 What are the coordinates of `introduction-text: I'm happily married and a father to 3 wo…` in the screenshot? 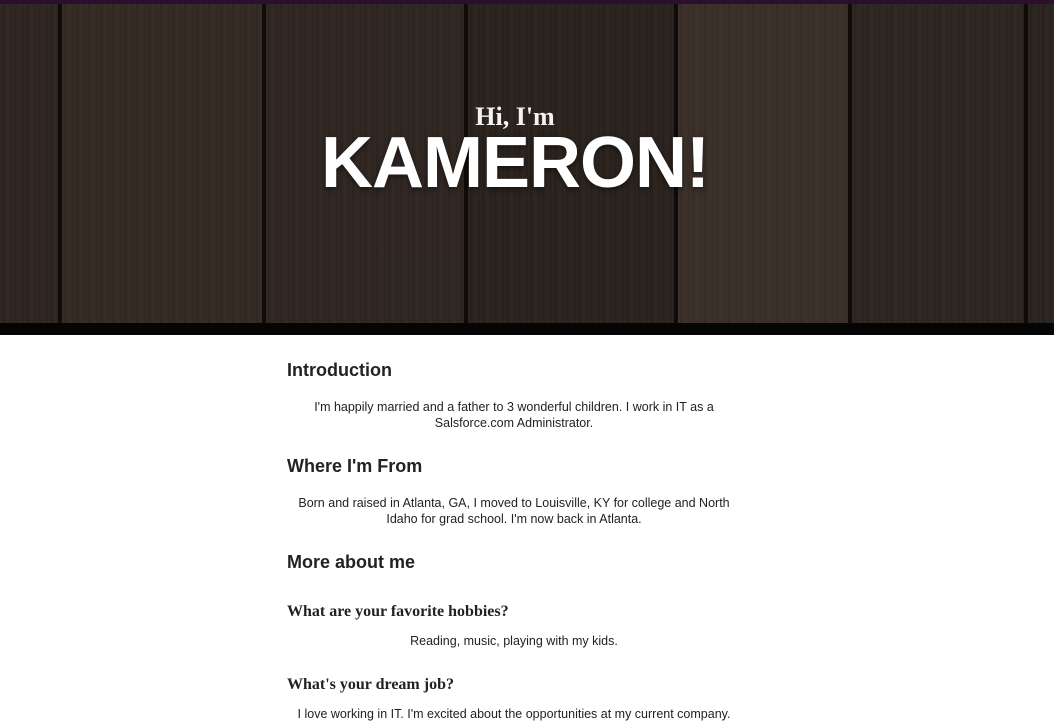 It's located at (514, 415).